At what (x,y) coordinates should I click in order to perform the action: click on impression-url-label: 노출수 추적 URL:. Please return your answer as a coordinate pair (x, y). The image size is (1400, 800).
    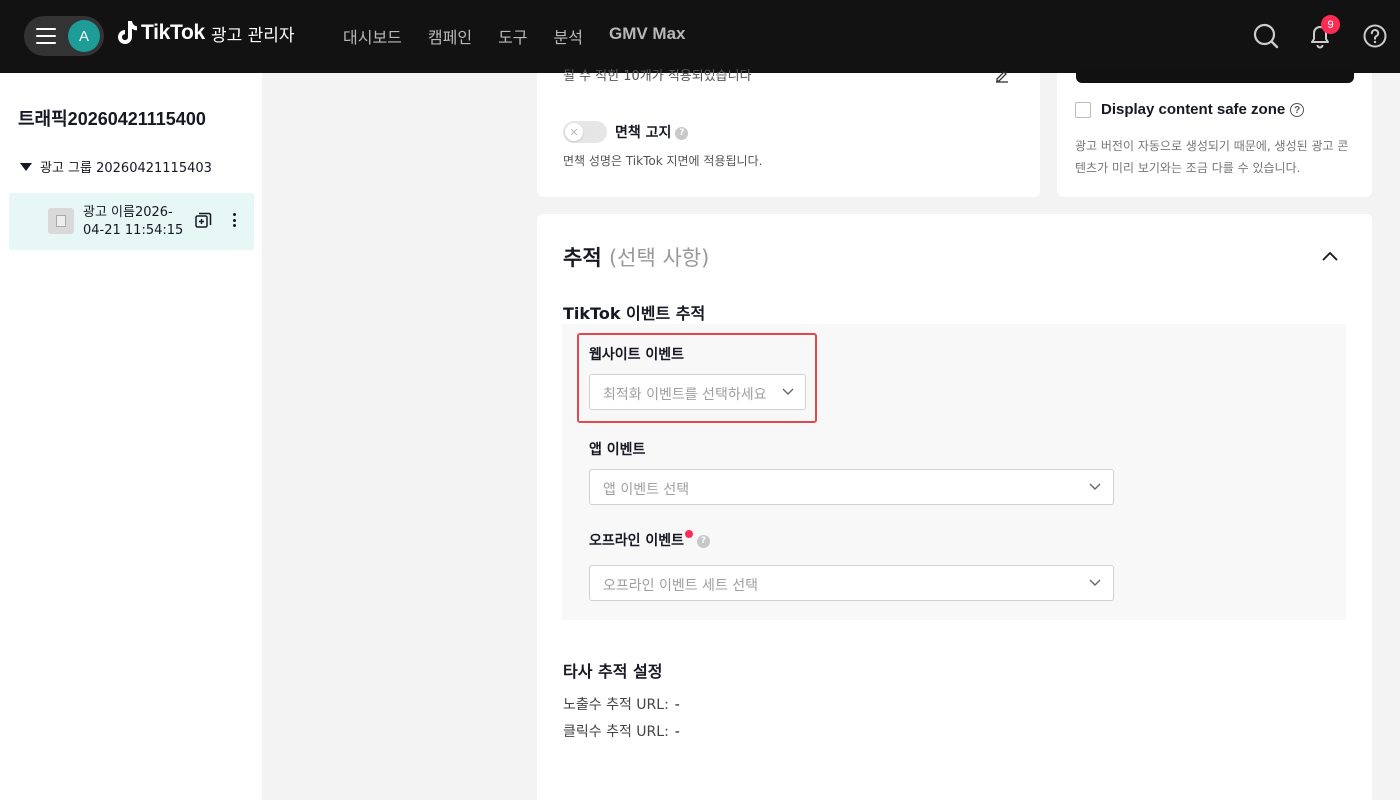
    Looking at the image, I should click on (616, 705).